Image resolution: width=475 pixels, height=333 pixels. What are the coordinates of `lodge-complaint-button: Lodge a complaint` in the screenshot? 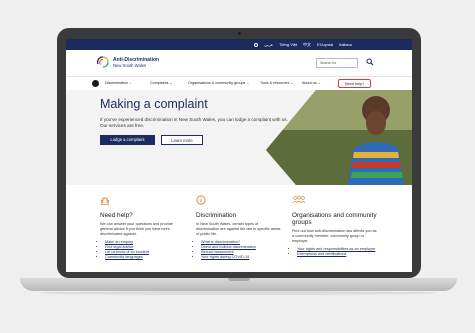 It's located at (127, 140).